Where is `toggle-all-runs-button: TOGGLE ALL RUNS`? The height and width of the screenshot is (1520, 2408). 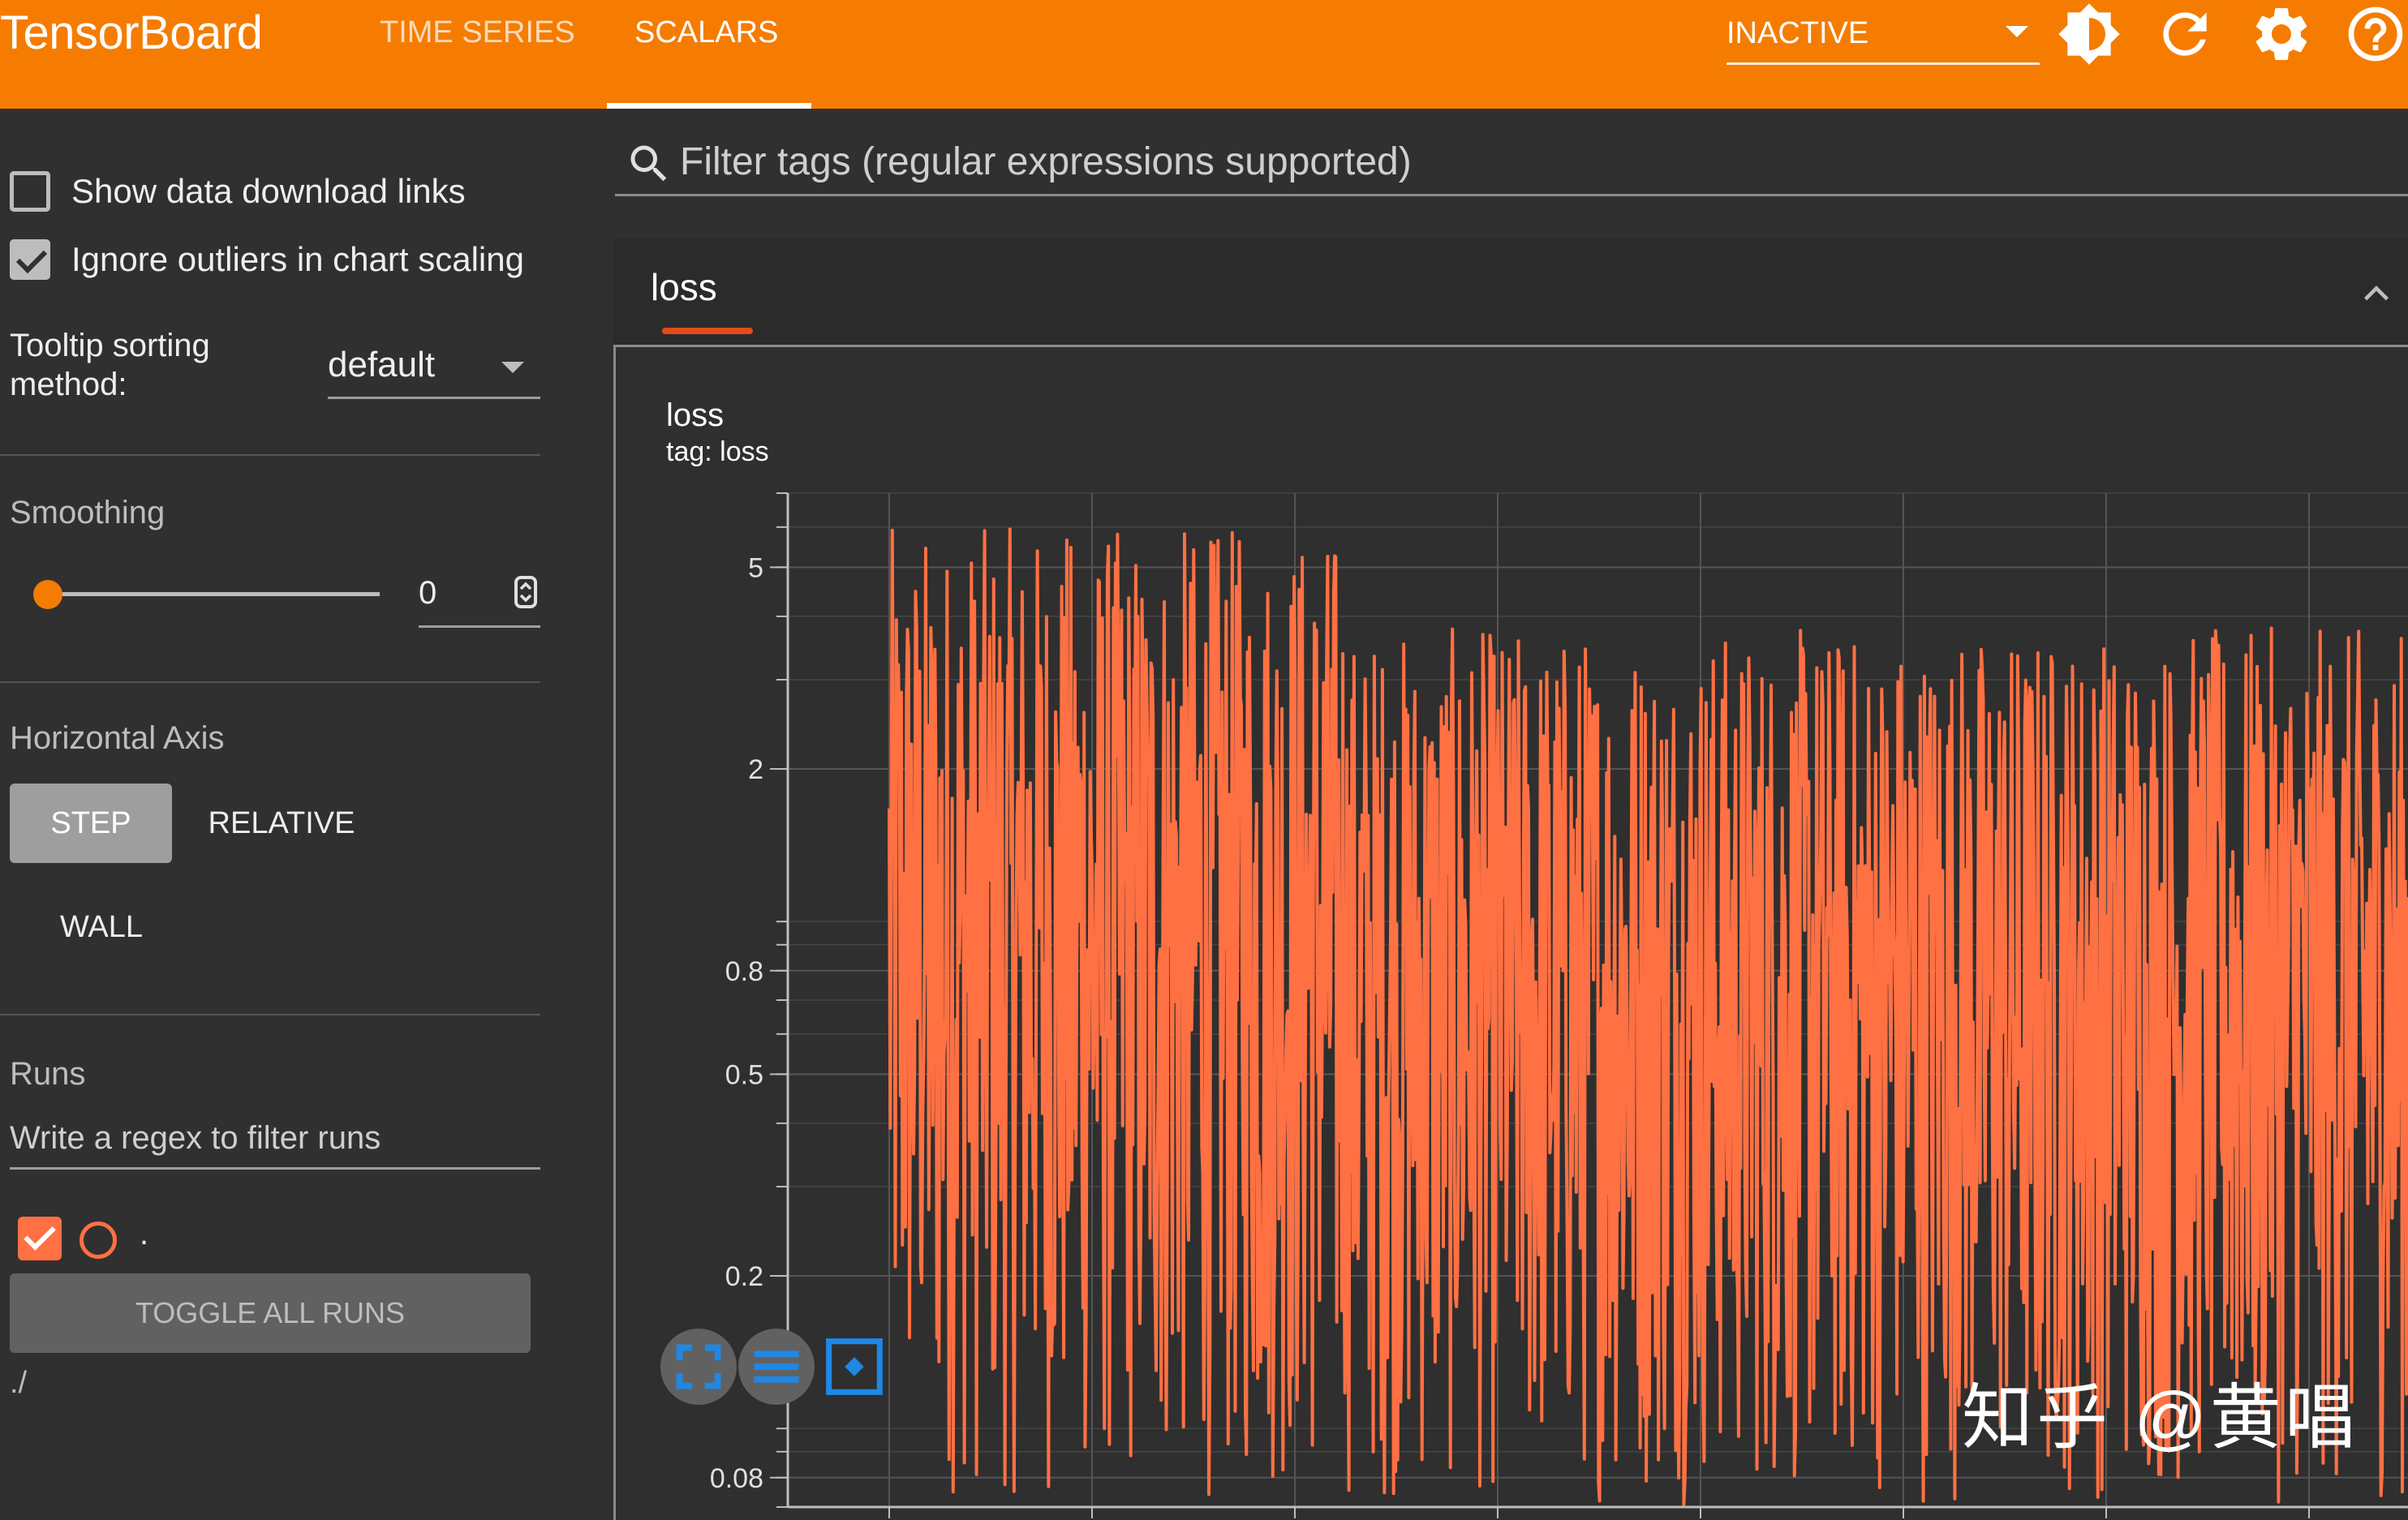 toggle-all-runs-button: TOGGLE ALL RUNS is located at coordinates (270, 1313).